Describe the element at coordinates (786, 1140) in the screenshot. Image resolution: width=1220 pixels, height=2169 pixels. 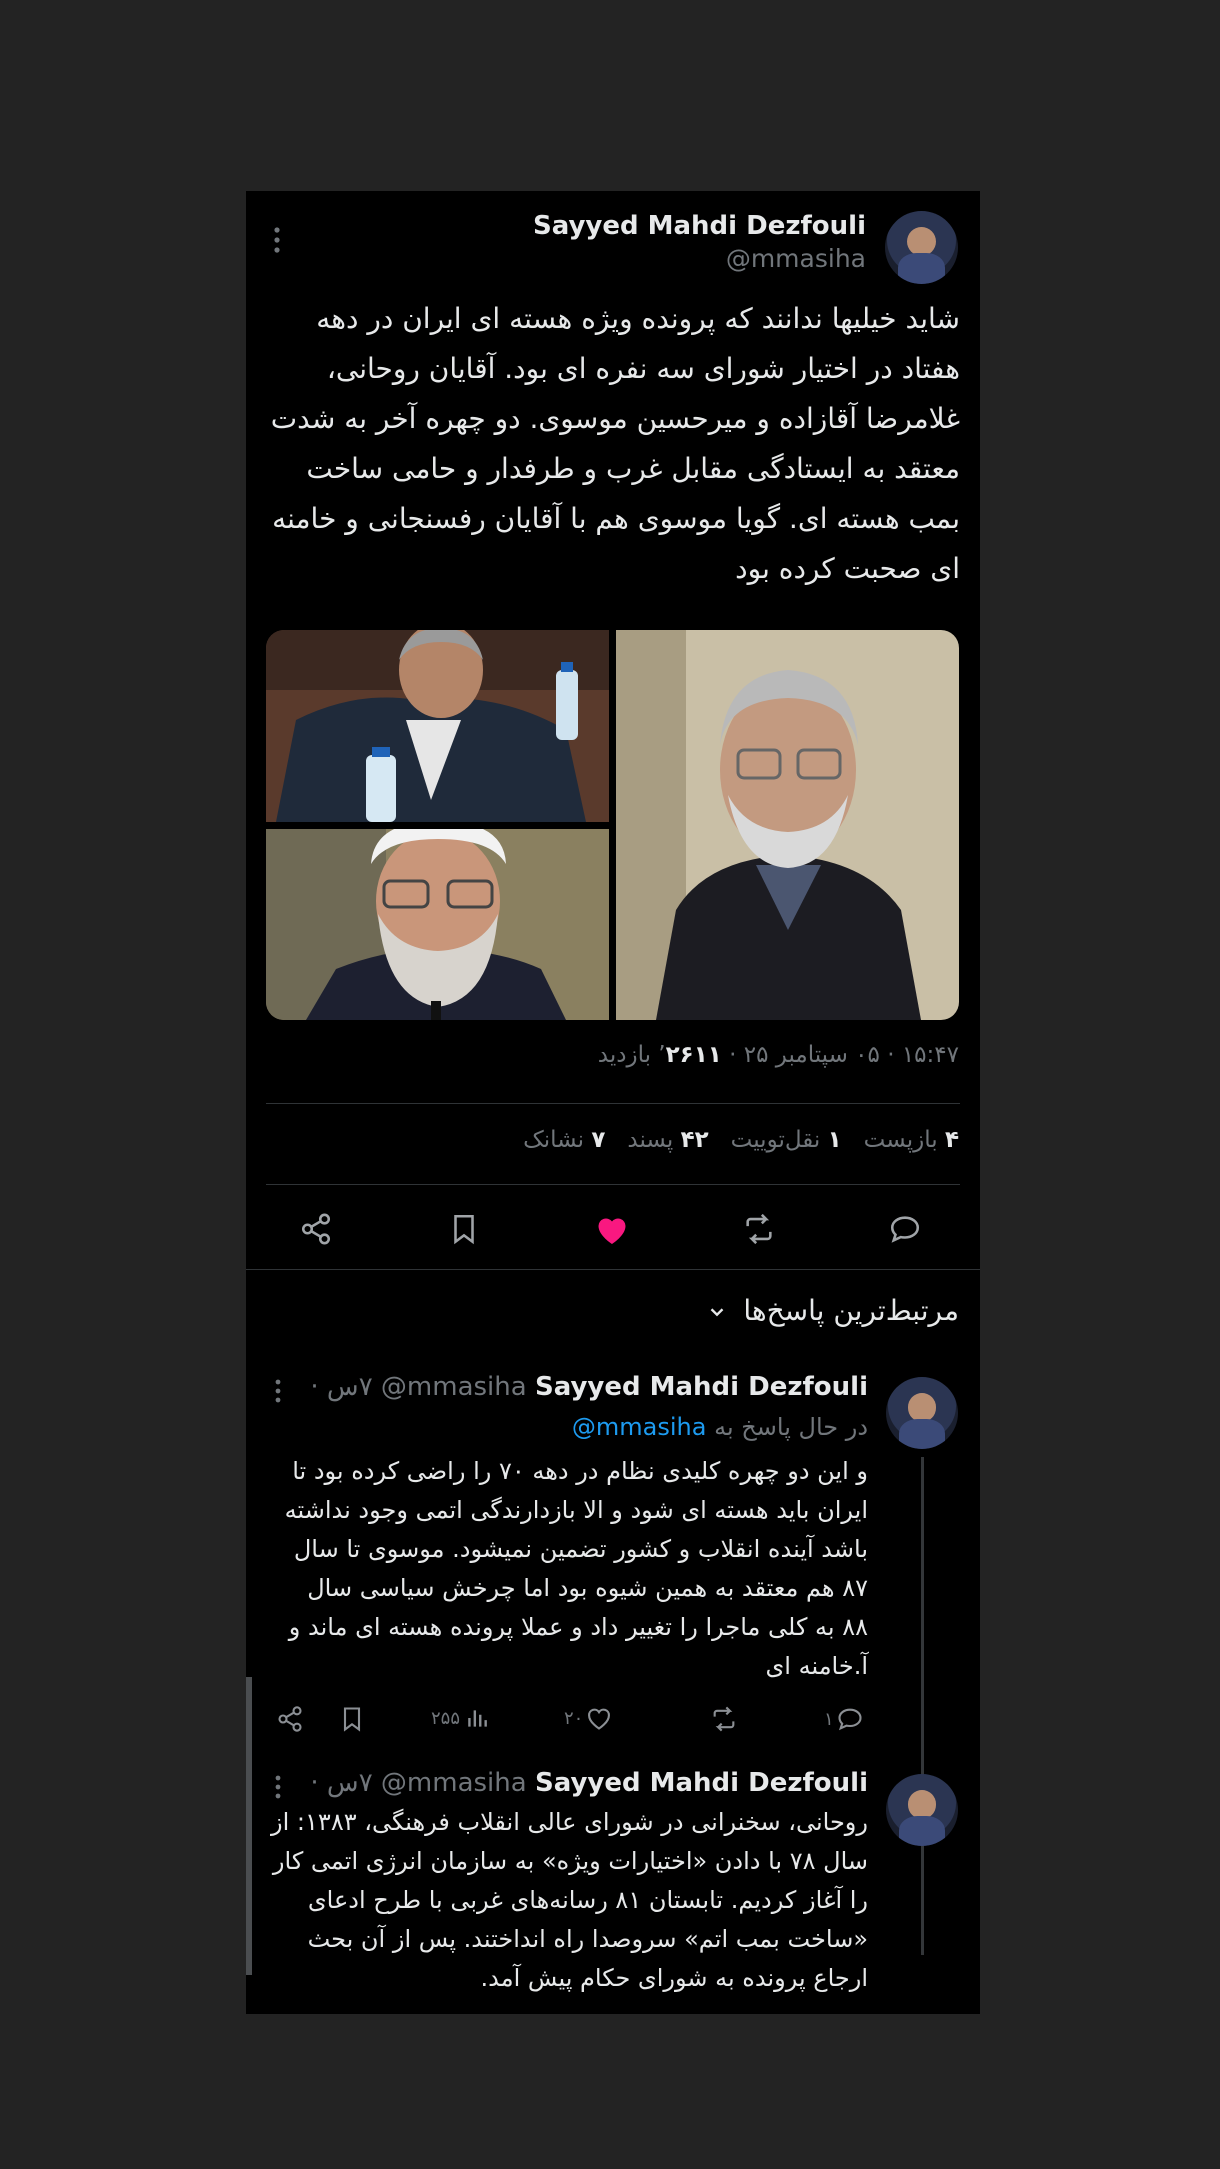
I see `stat-quotes: ۱ نقل‌توییت` at that location.